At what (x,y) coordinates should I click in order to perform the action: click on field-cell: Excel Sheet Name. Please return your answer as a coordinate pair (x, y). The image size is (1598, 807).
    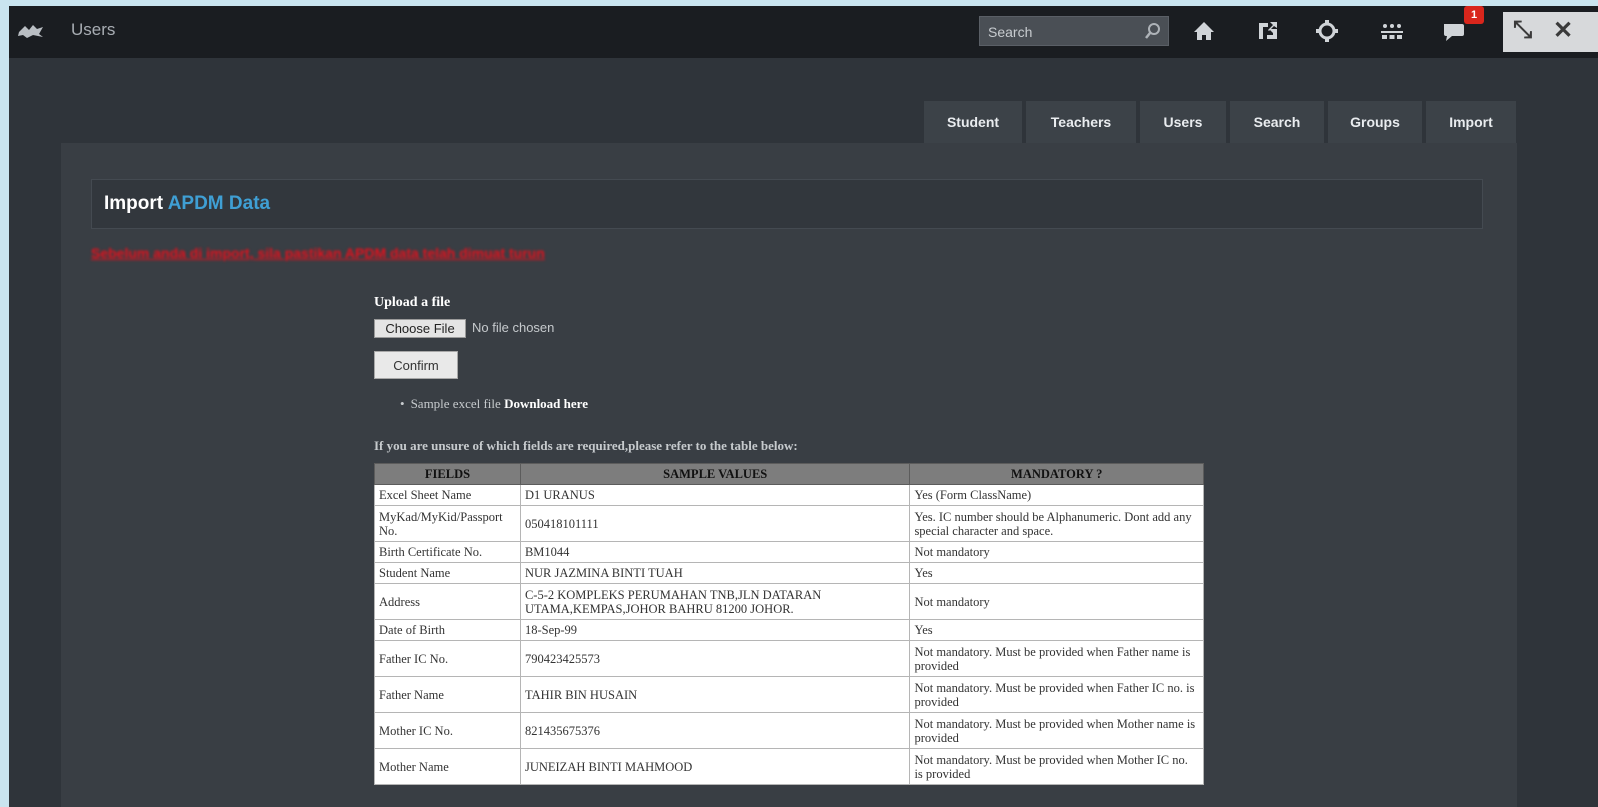
    Looking at the image, I should click on (447, 495).